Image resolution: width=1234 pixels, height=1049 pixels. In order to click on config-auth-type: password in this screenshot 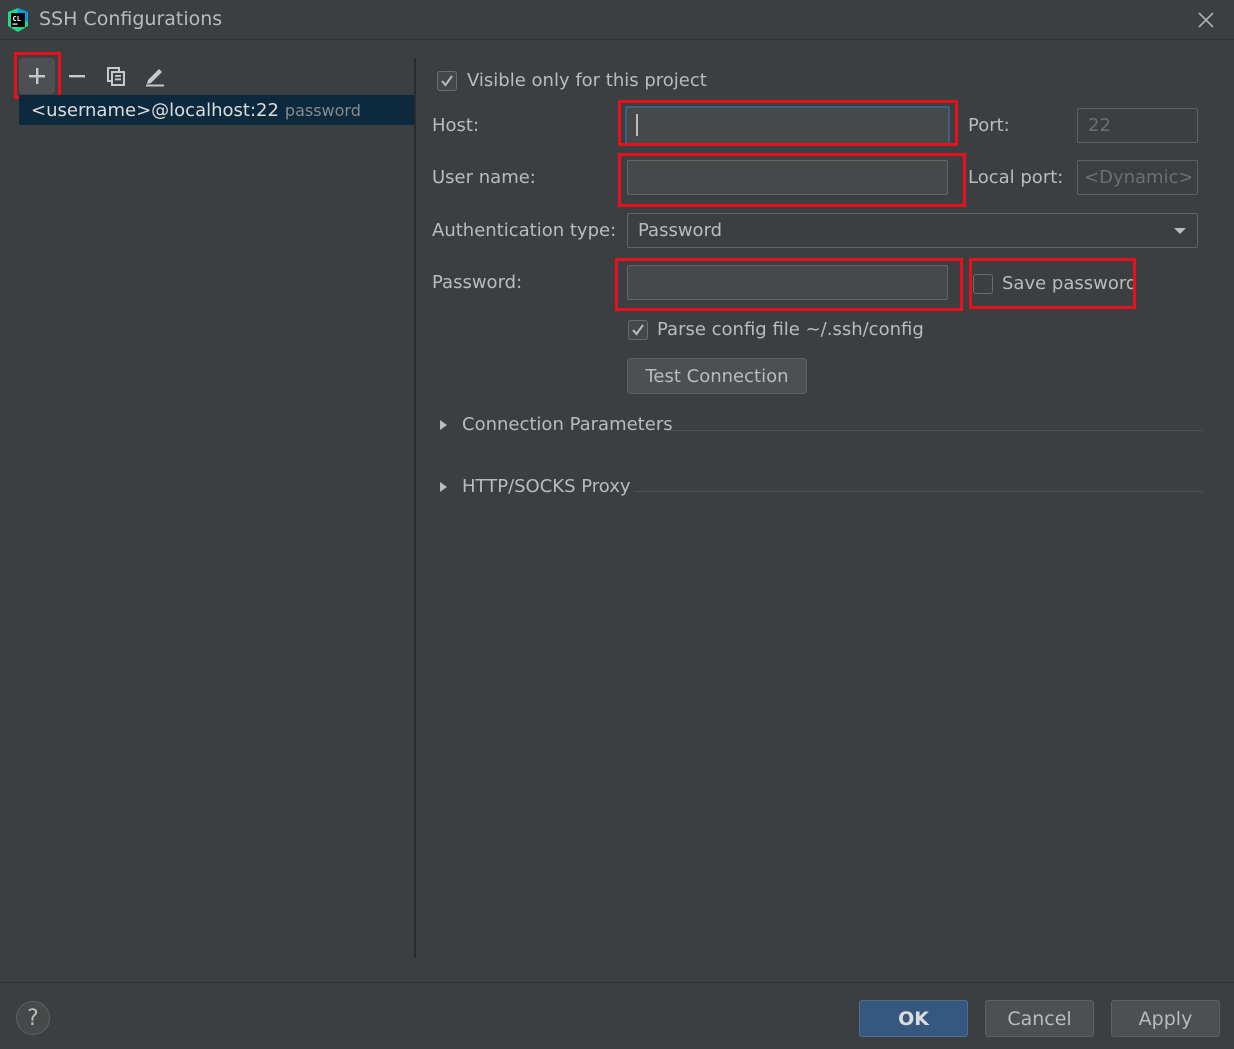, I will do `click(322, 110)`.